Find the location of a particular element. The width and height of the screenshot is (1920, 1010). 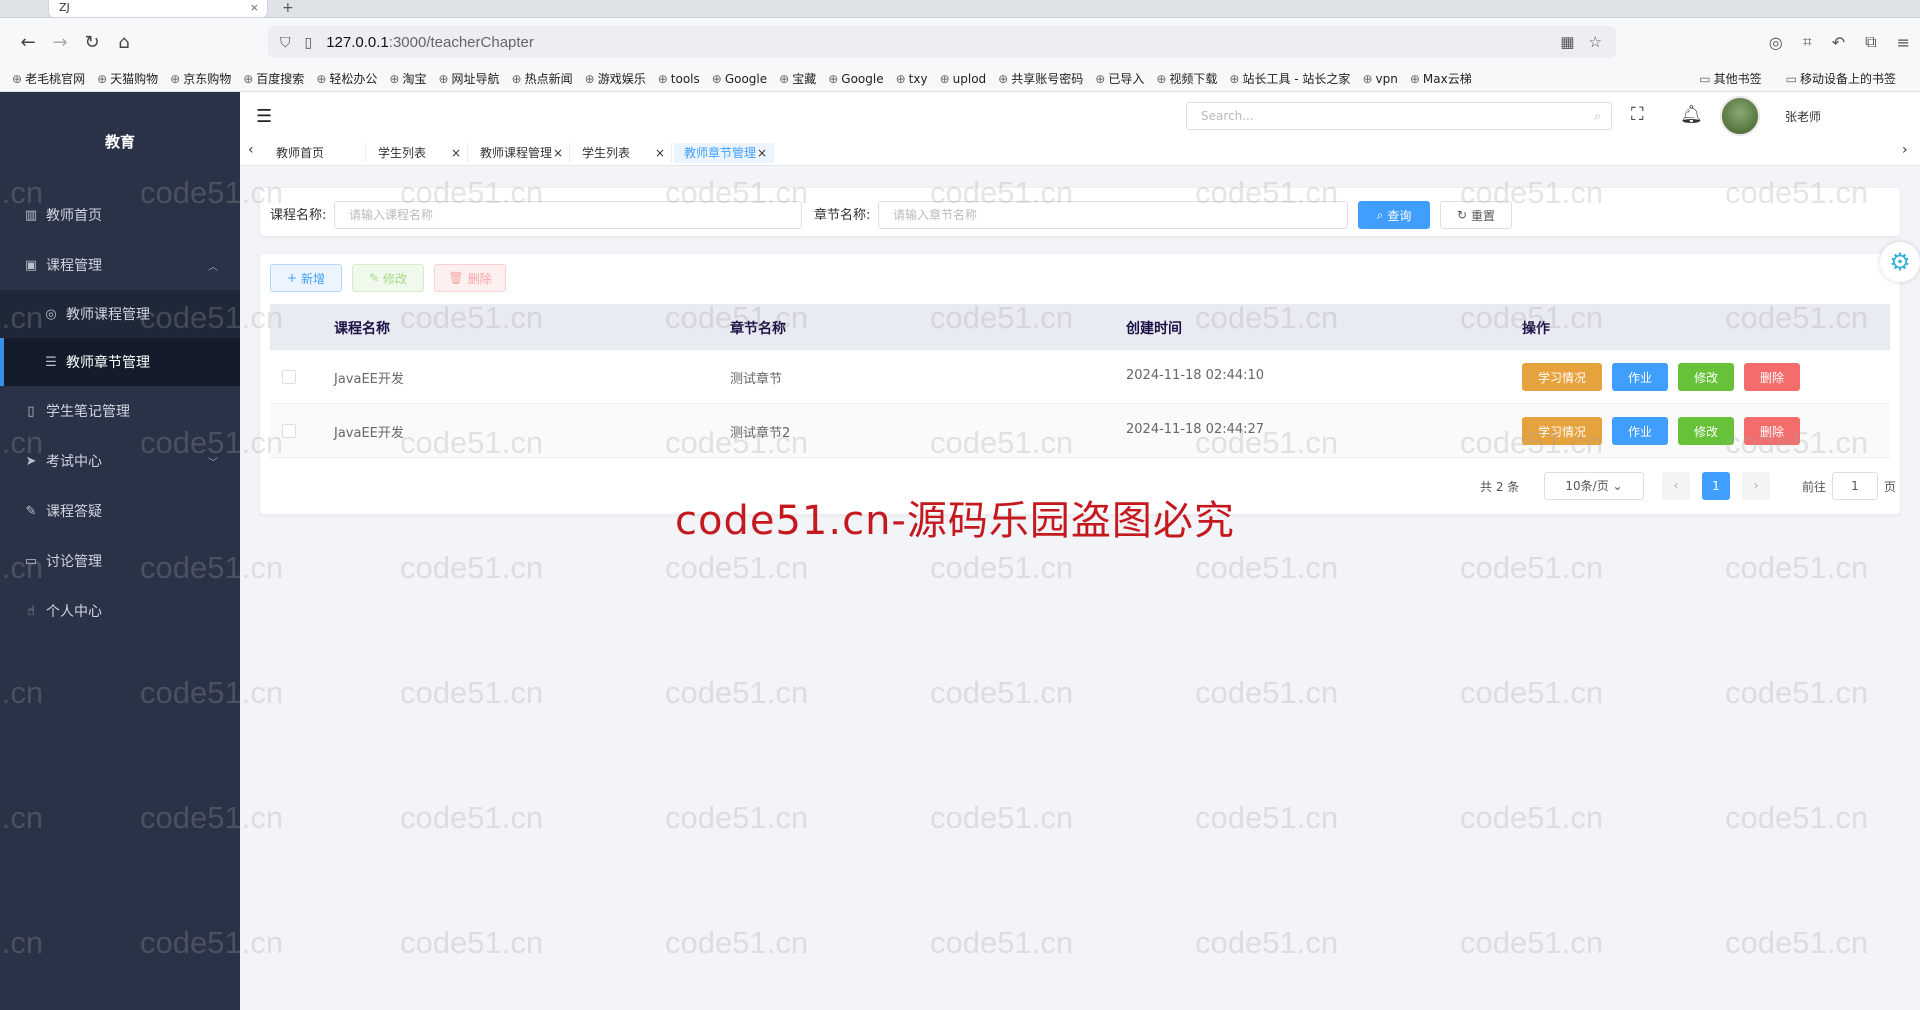

star-icon: ☆ is located at coordinates (1595, 42).